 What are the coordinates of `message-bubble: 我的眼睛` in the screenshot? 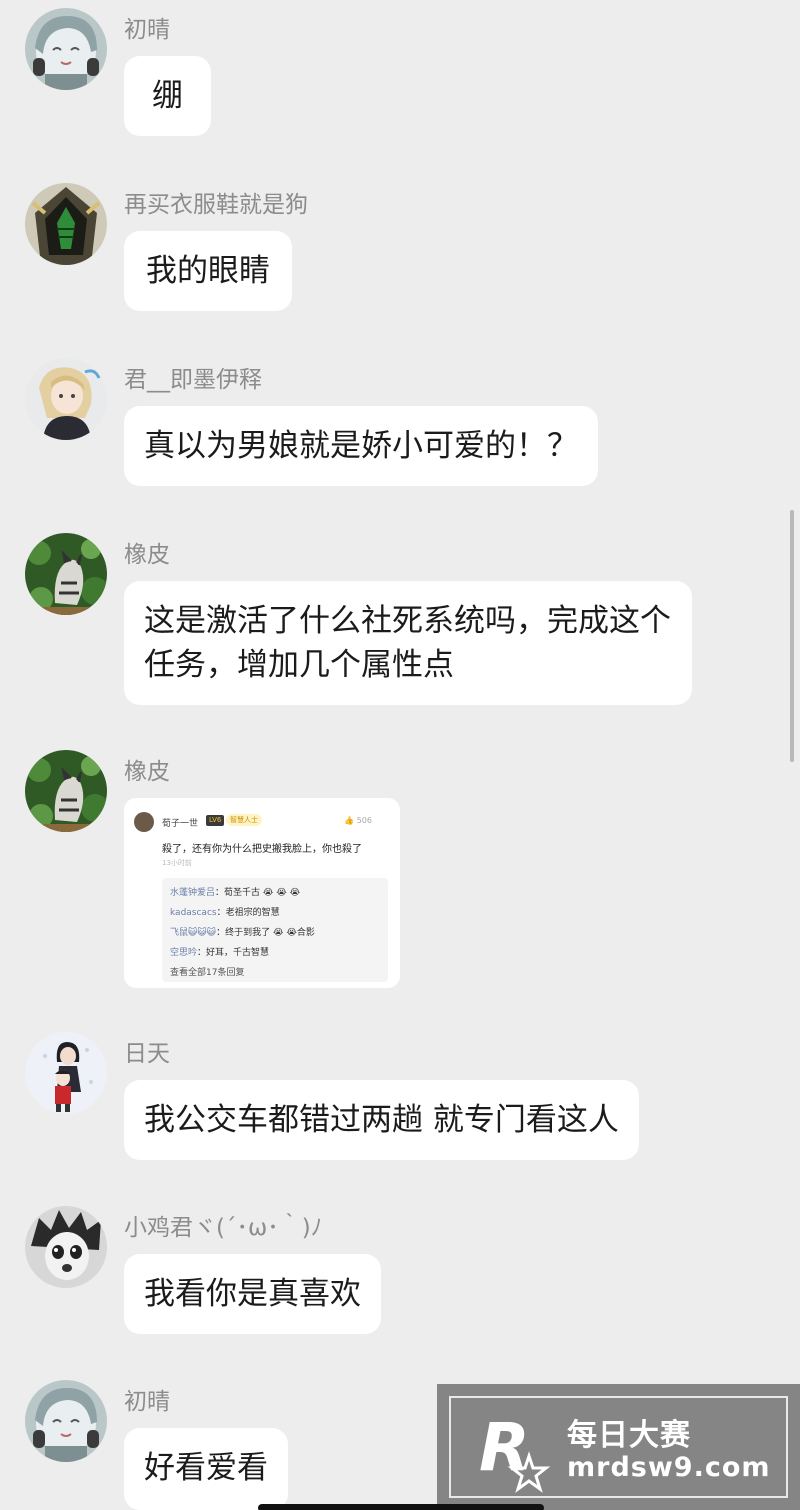 It's located at (208, 271).